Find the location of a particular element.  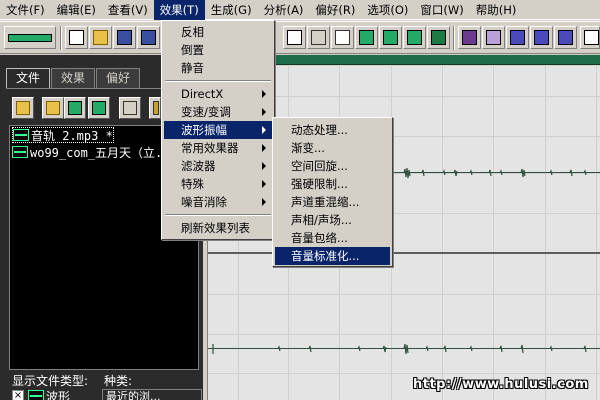

tab-files: 文件 is located at coordinates (28, 78).